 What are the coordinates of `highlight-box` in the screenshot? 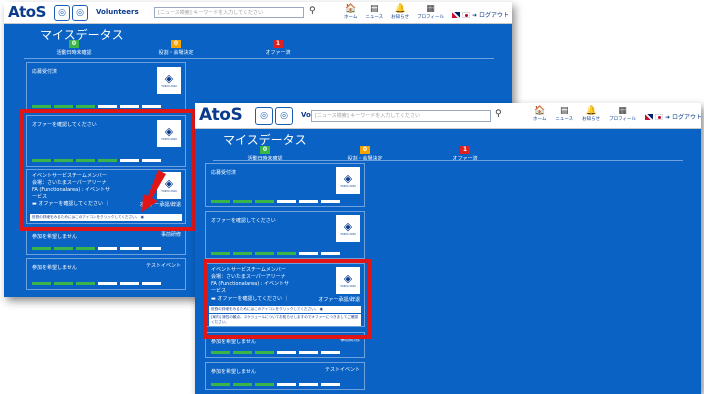 It's located at (287, 299).